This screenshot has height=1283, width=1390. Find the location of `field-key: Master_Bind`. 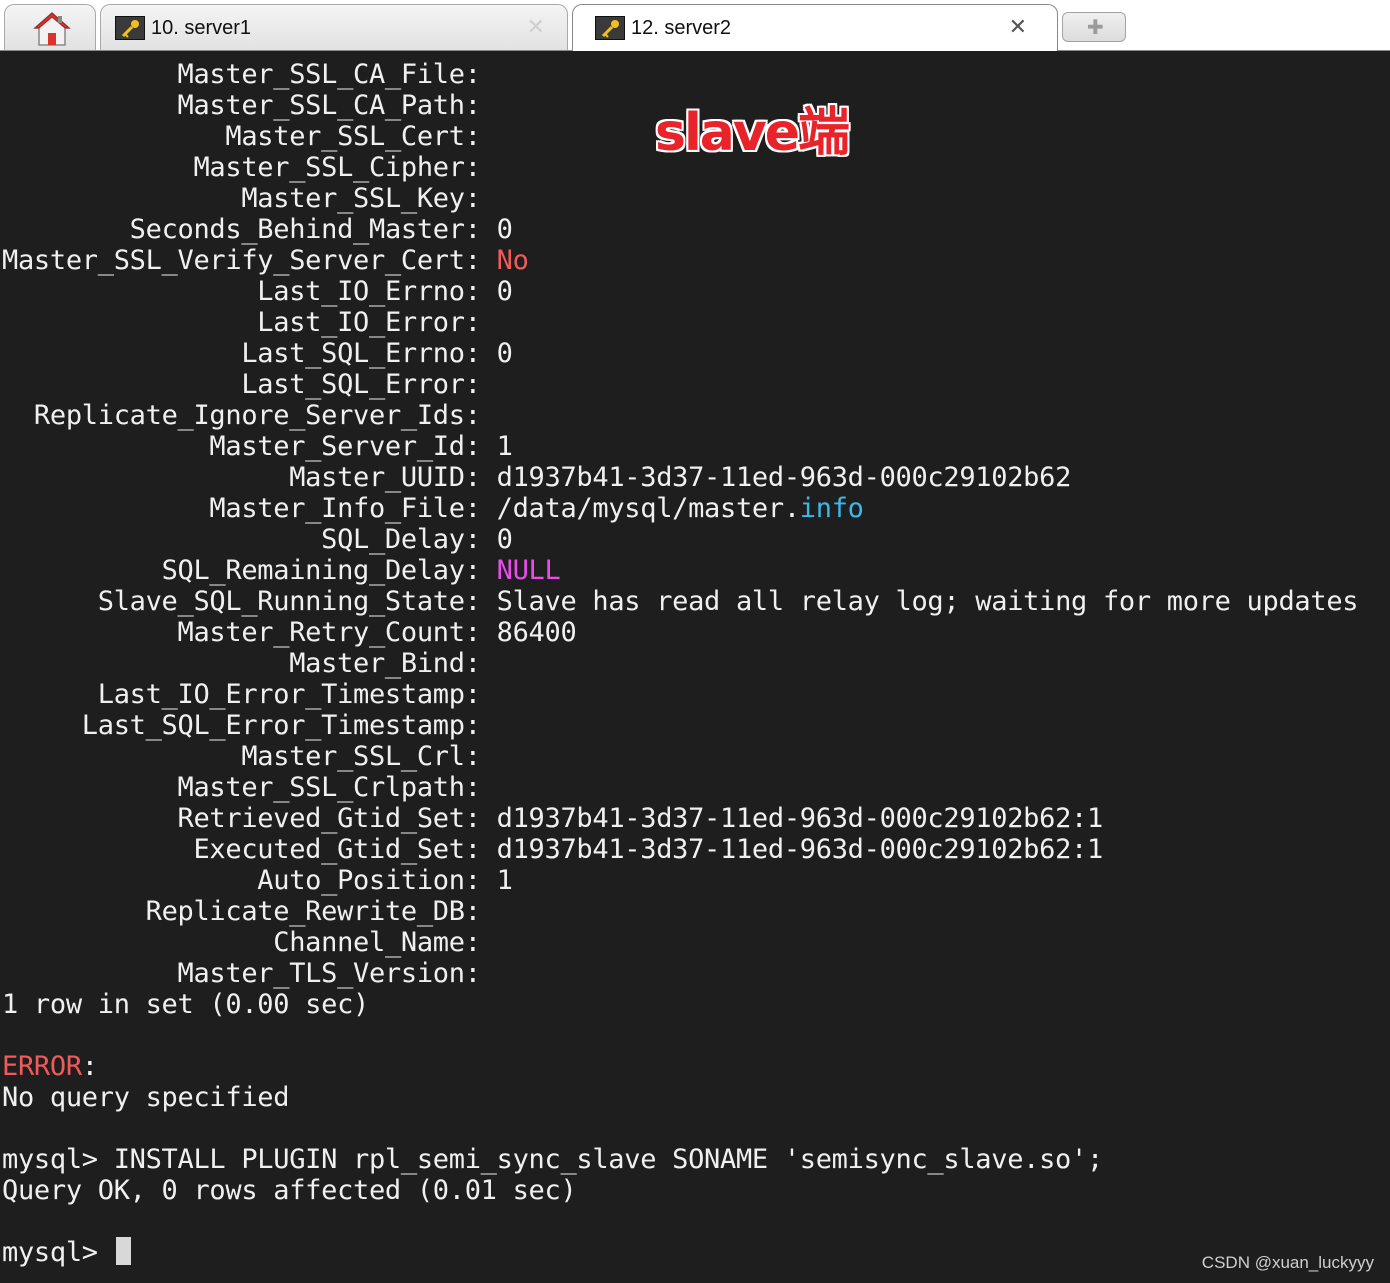

field-key: Master_Bind is located at coordinates (377, 663).